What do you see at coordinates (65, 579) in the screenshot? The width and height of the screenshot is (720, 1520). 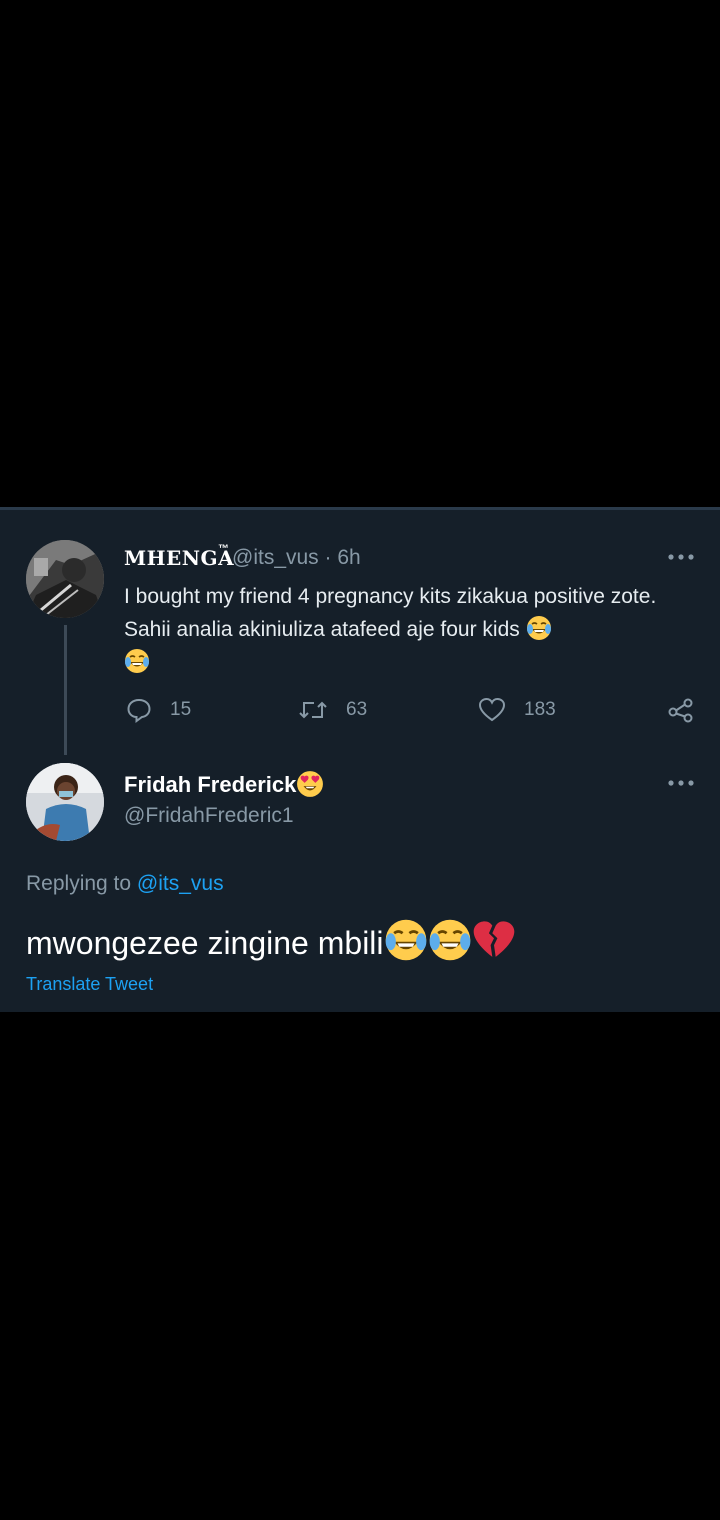 I see `avatar-mhenga` at bounding box center [65, 579].